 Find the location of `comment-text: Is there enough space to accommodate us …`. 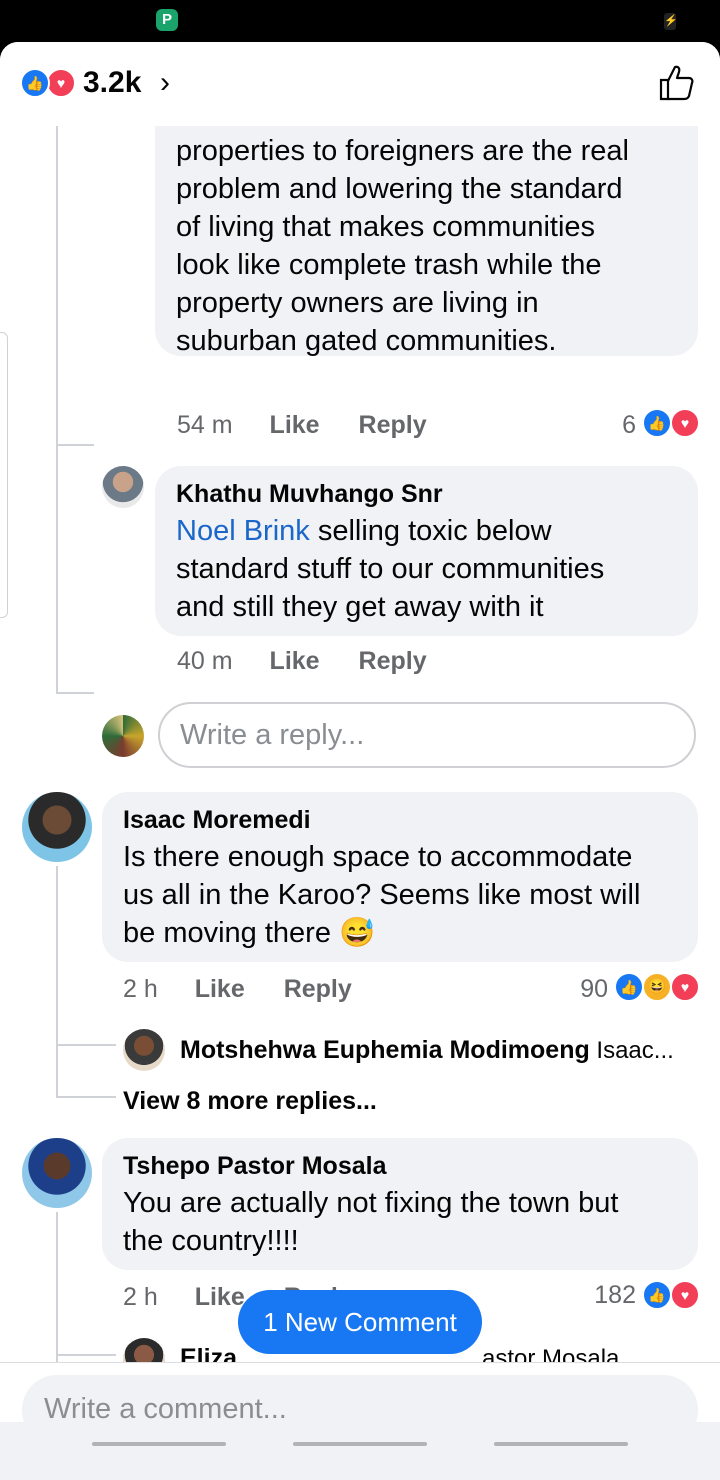

comment-text: Is there enough space to accommodate us … is located at coordinates (382, 895).